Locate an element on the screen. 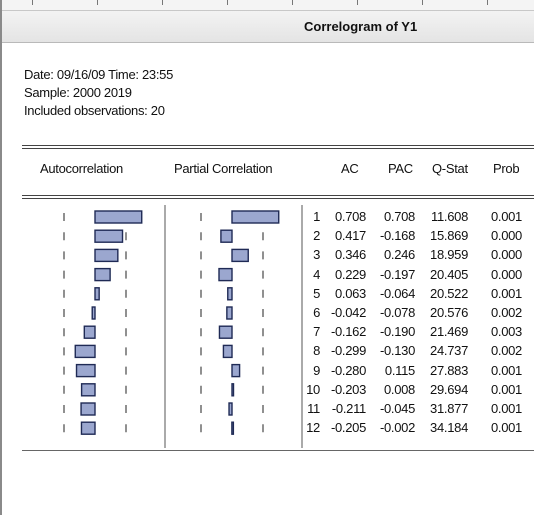 This screenshot has height=515, width=534. qstat-cell: 20.576 is located at coordinates (449, 312).